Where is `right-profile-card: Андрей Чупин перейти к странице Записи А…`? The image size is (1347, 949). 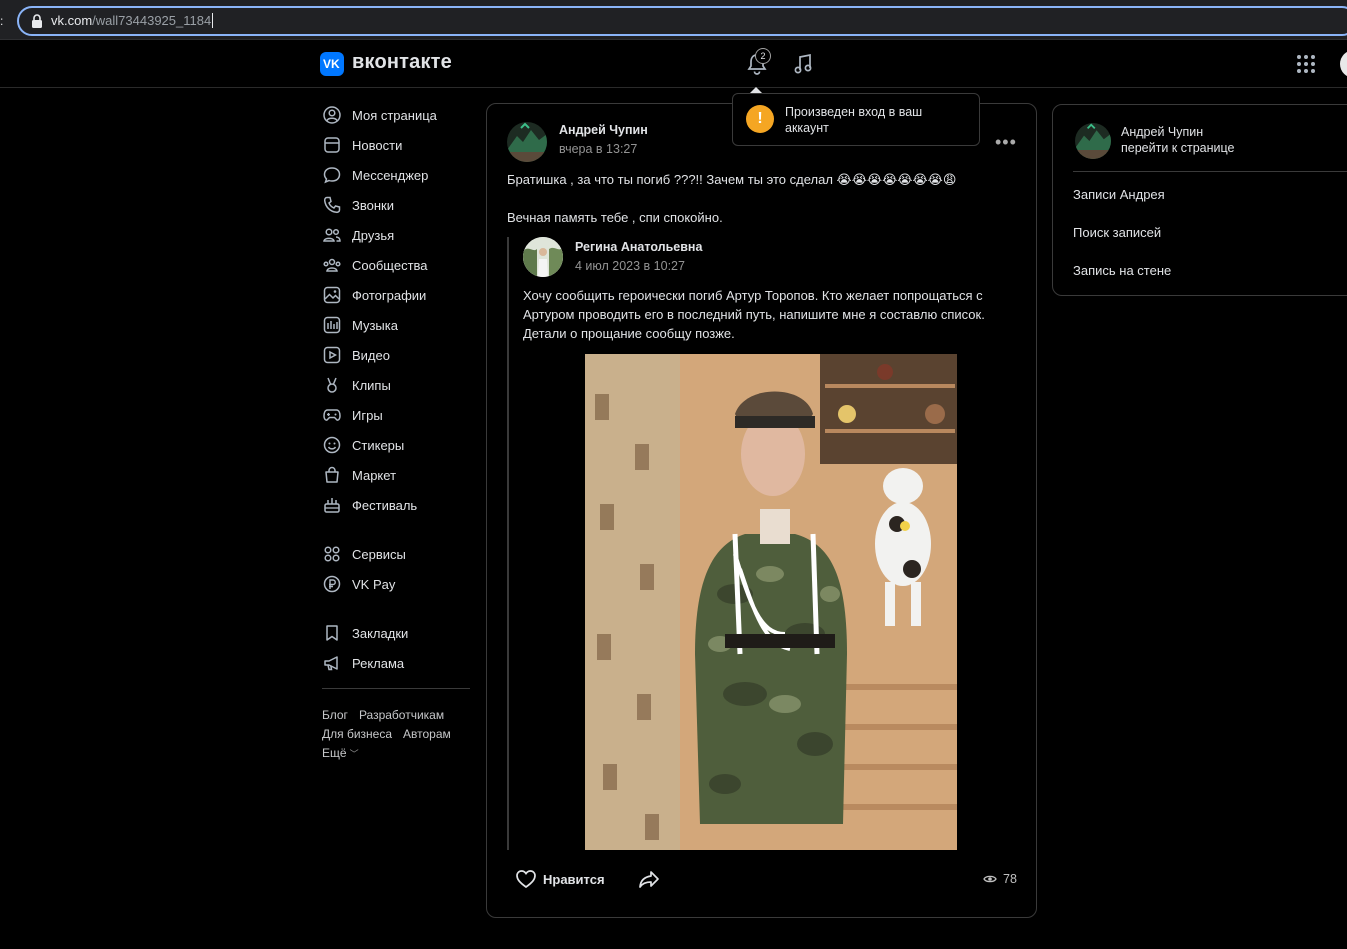 right-profile-card: Андрей Чупин перейти к странице Записи А… is located at coordinates (1199, 200).